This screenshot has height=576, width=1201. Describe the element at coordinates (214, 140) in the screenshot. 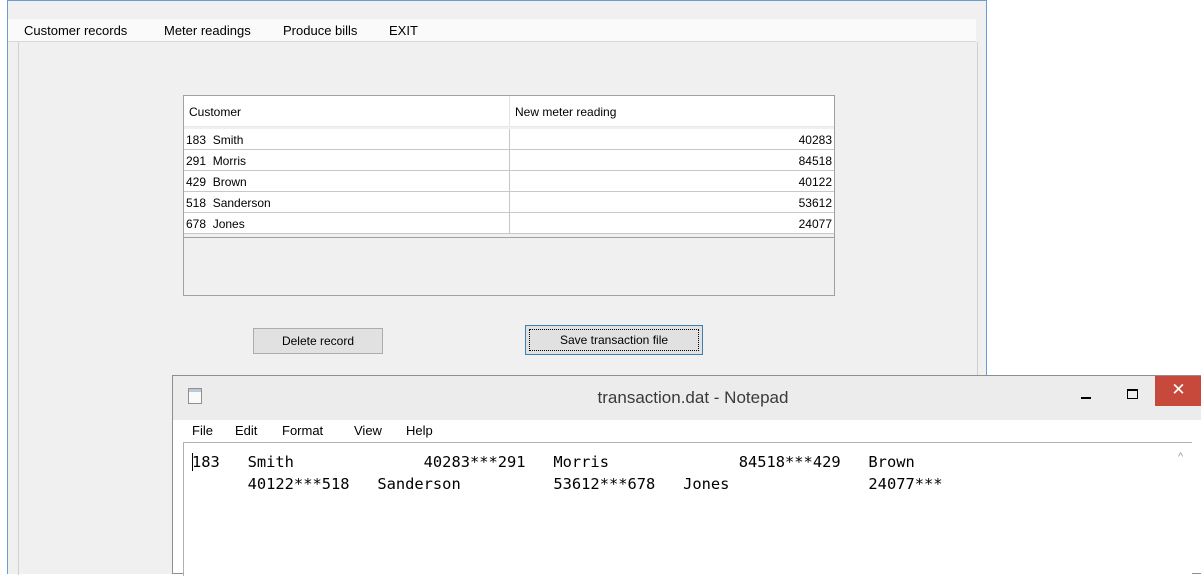

I see `customer-cell: 183 Smith` at that location.